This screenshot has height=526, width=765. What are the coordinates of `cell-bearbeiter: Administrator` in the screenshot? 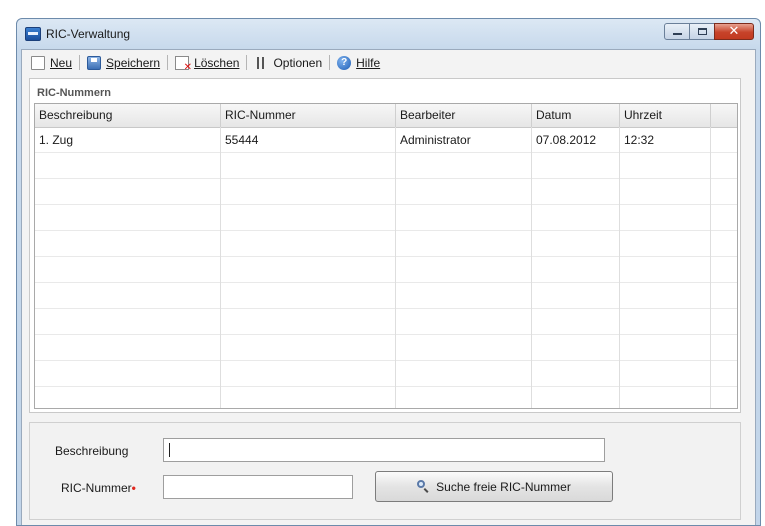 It's located at (464, 140).